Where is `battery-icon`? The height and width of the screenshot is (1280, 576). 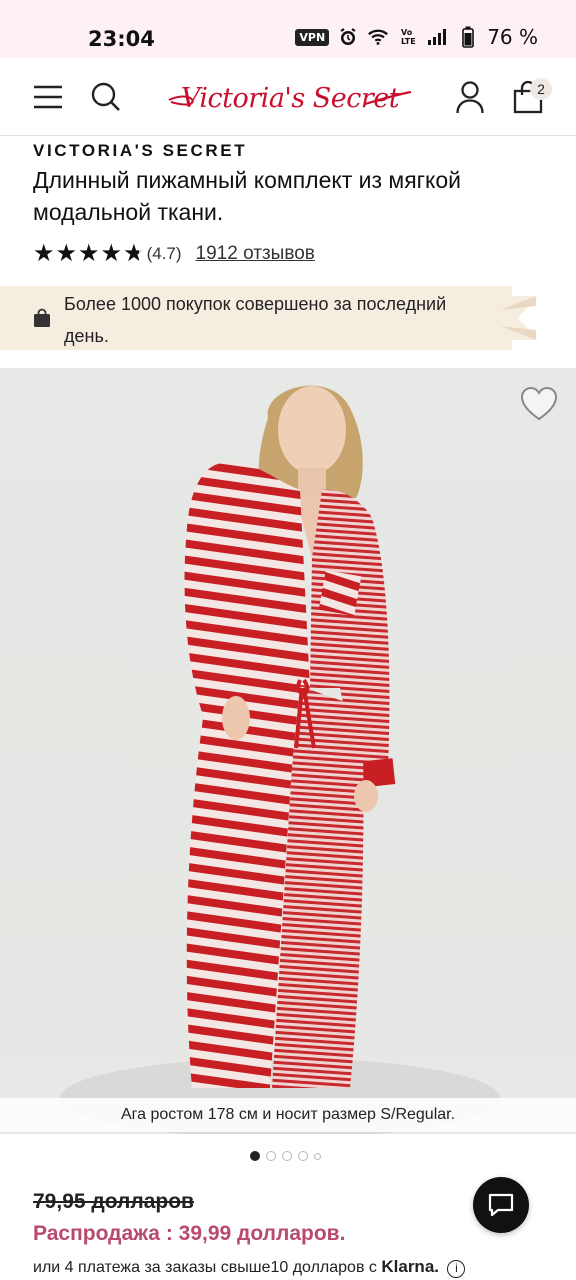
battery-icon is located at coordinates (468, 37).